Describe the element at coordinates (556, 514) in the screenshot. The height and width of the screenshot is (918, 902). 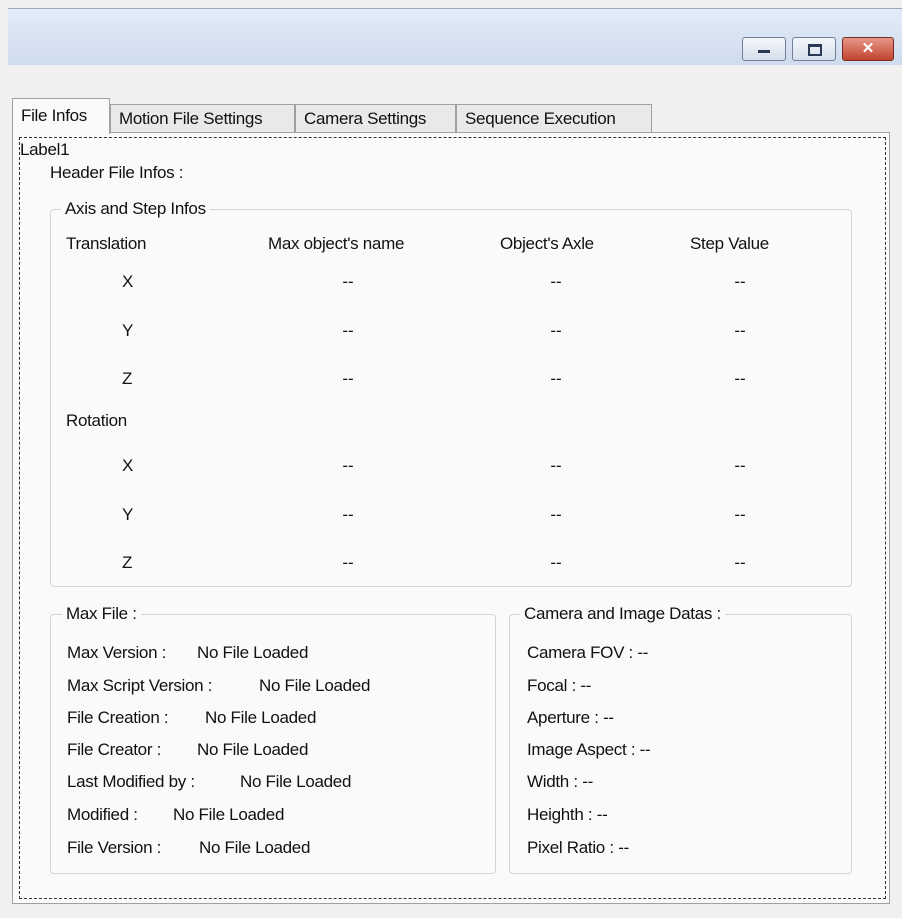
I see `rotation-y-object-axle: --` at that location.